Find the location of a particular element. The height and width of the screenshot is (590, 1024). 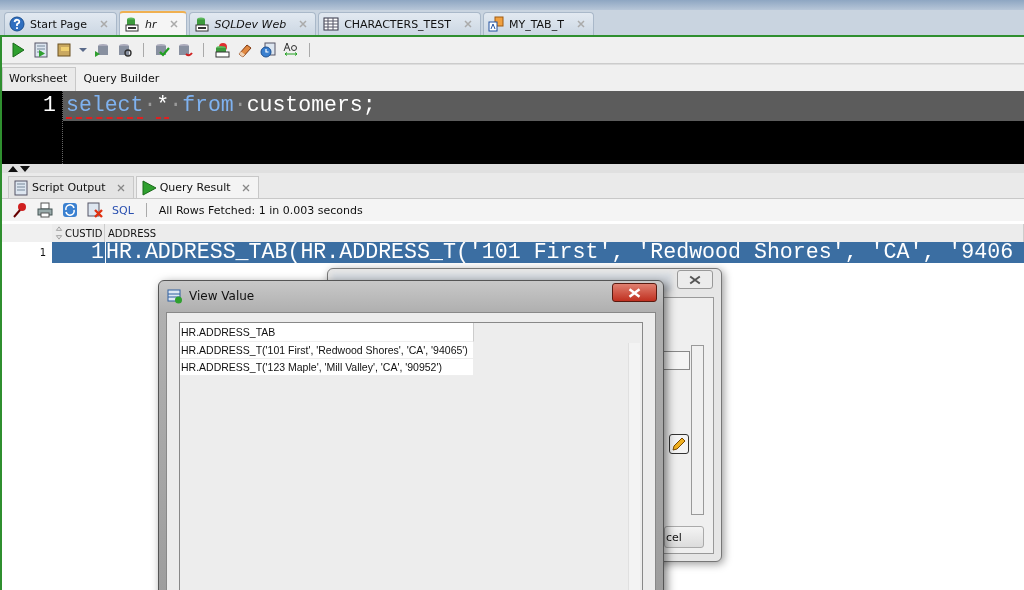

table-row: 1 1HR.ADDRESS_TAB(HR.ADDRESS_T('101 First', 'Redwood Shores', 'CA', '9406 is located at coordinates (513, 252).